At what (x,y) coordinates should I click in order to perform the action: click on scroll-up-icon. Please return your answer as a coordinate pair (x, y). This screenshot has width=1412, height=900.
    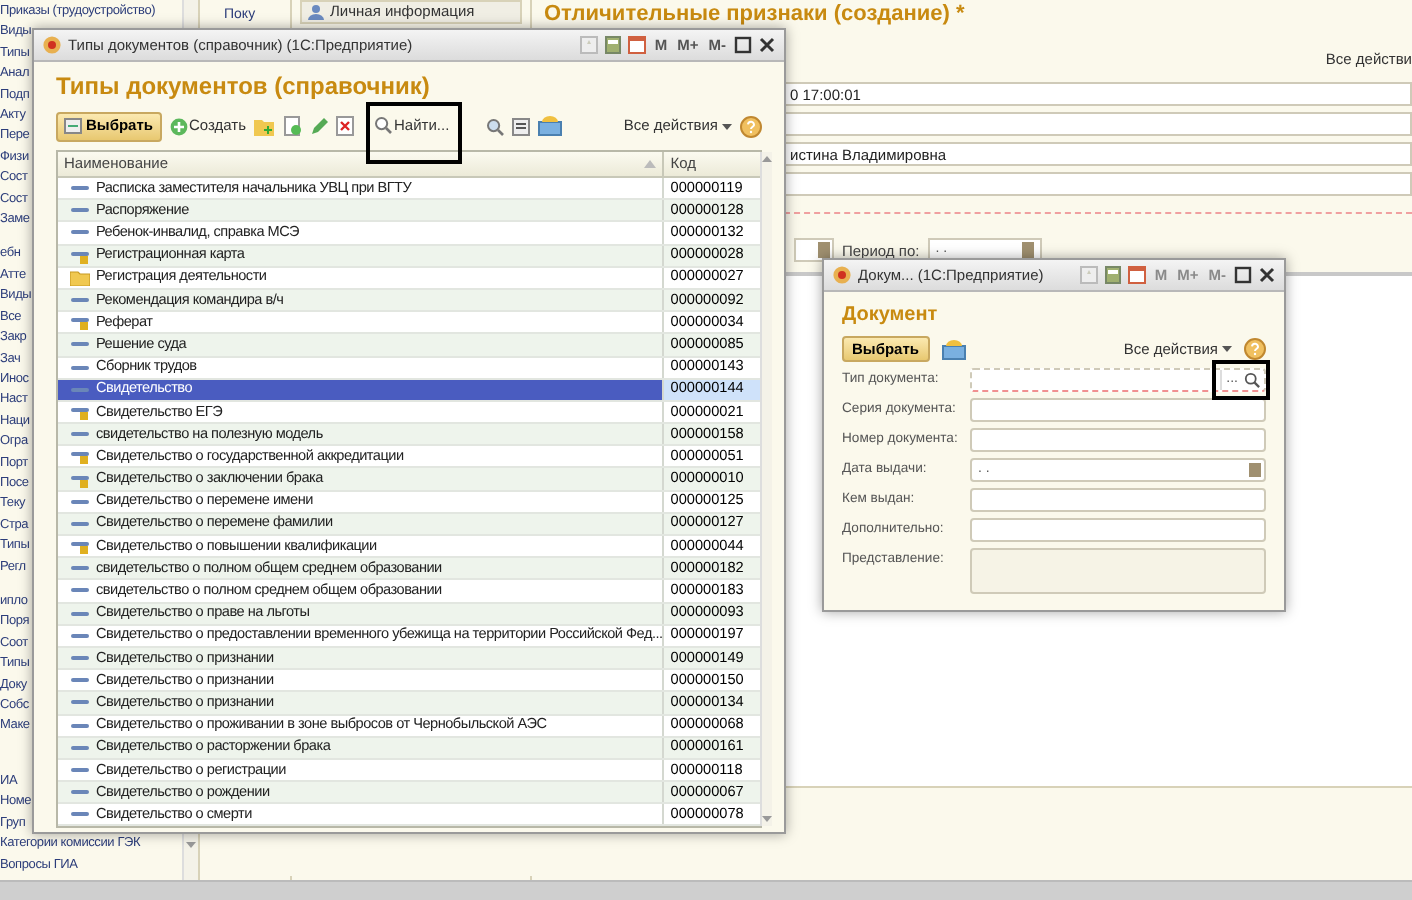
    Looking at the image, I should click on (767, 159).